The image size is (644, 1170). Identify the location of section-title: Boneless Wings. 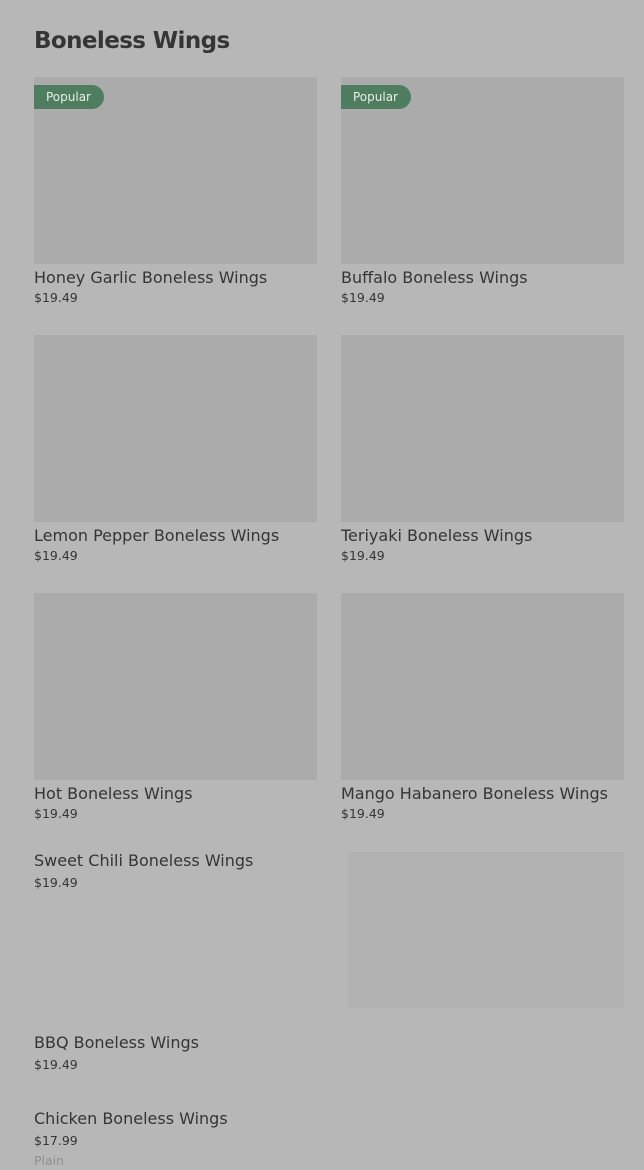
(132, 41).